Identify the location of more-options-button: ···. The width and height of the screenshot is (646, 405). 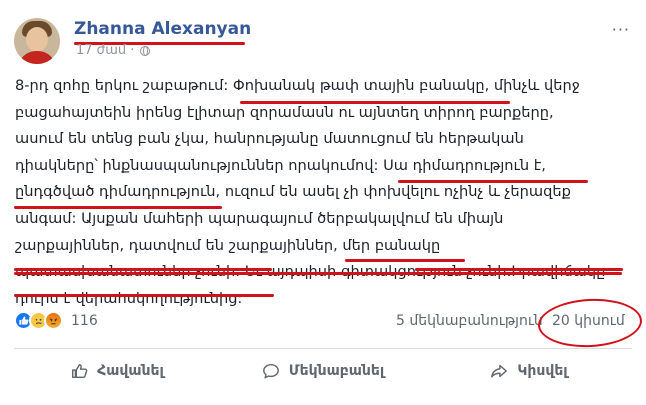
(621, 29).